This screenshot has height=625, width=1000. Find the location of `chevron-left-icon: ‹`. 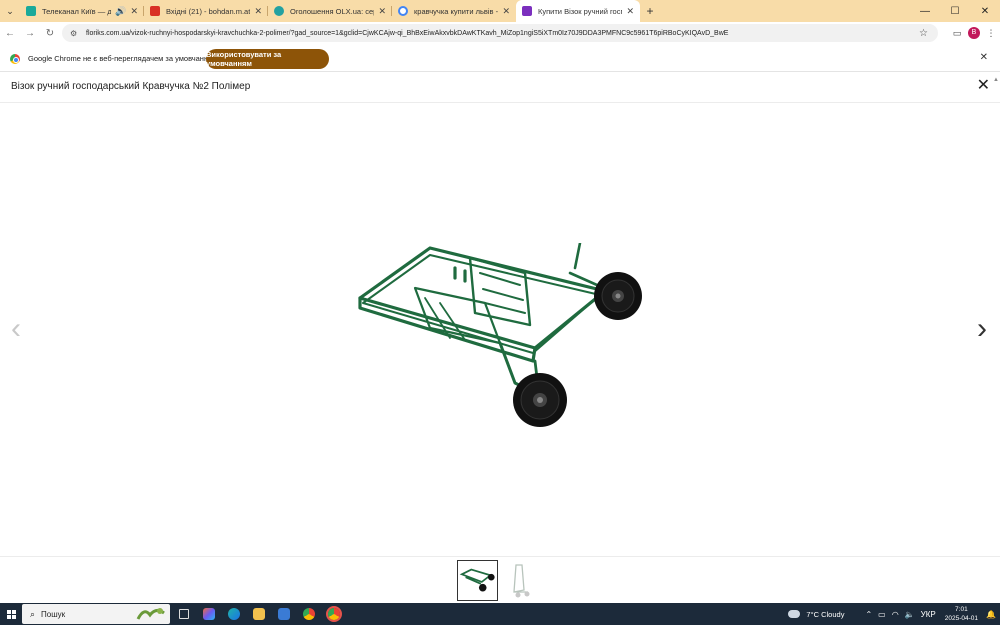

chevron-left-icon: ‹ is located at coordinates (16, 329).